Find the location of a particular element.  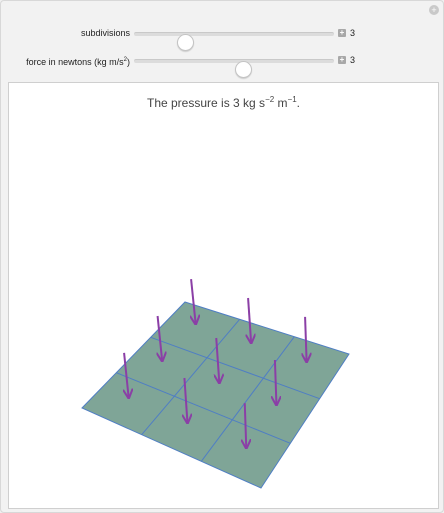

subdivisions-value: 3 is located at coordinates (353, 33).